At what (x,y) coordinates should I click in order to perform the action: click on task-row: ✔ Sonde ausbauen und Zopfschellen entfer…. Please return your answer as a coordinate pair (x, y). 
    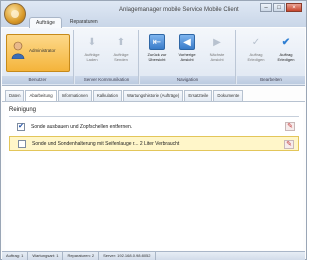
    Looking at the image, I should click on (154, 126).